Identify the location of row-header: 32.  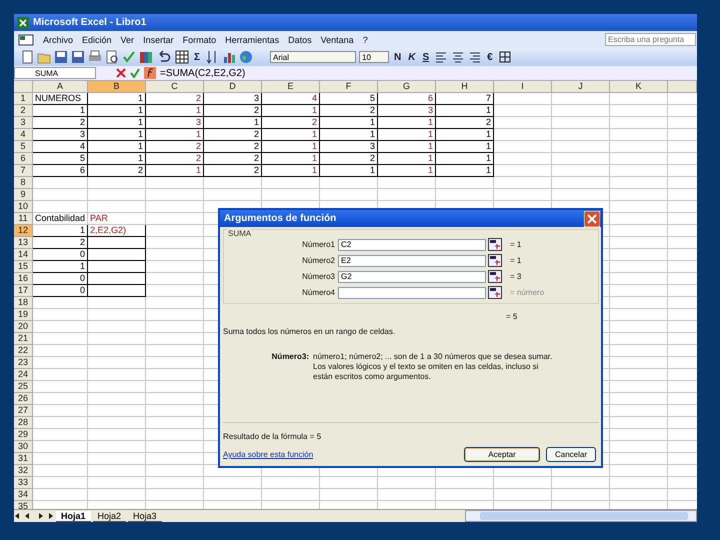
(23, 471).